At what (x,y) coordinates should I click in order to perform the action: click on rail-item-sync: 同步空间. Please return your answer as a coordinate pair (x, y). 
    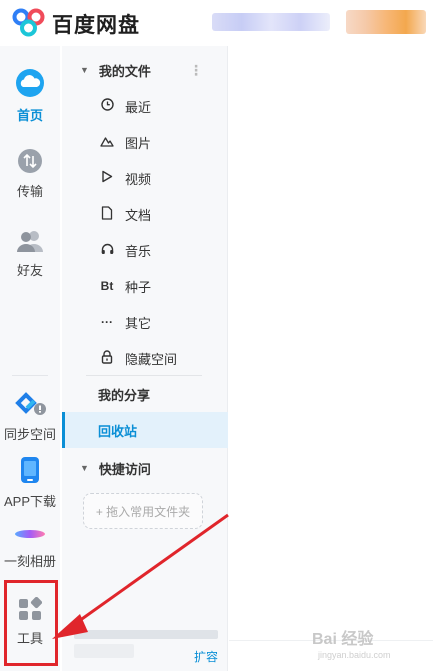
    Looking at the image, I should click on (30, 417).